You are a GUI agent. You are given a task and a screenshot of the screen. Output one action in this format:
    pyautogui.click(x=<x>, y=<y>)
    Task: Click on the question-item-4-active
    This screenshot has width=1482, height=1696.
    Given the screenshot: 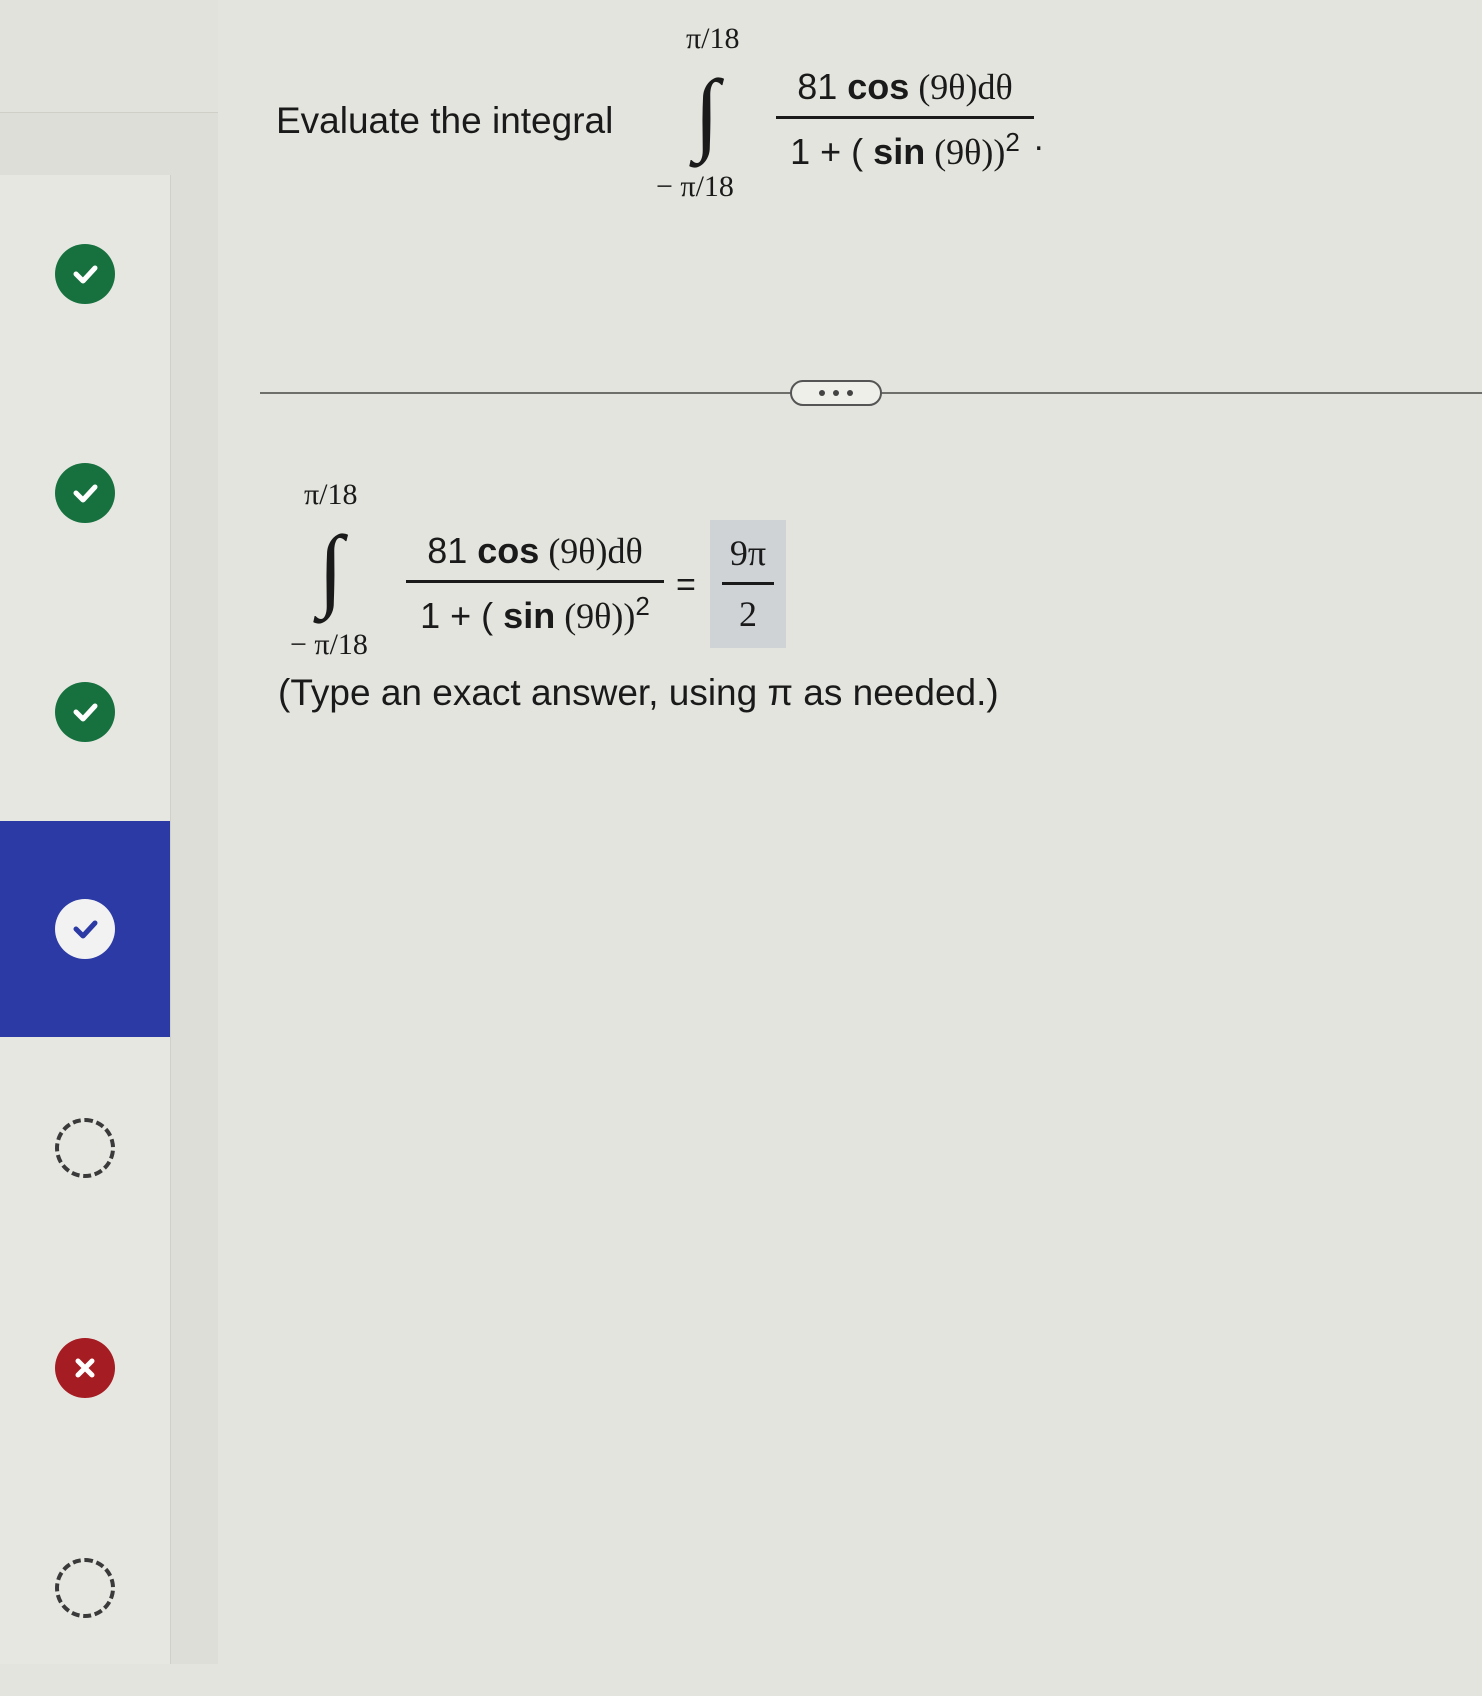 What is the action you would take?
    pyautogui.click(x=85, y=929)
    